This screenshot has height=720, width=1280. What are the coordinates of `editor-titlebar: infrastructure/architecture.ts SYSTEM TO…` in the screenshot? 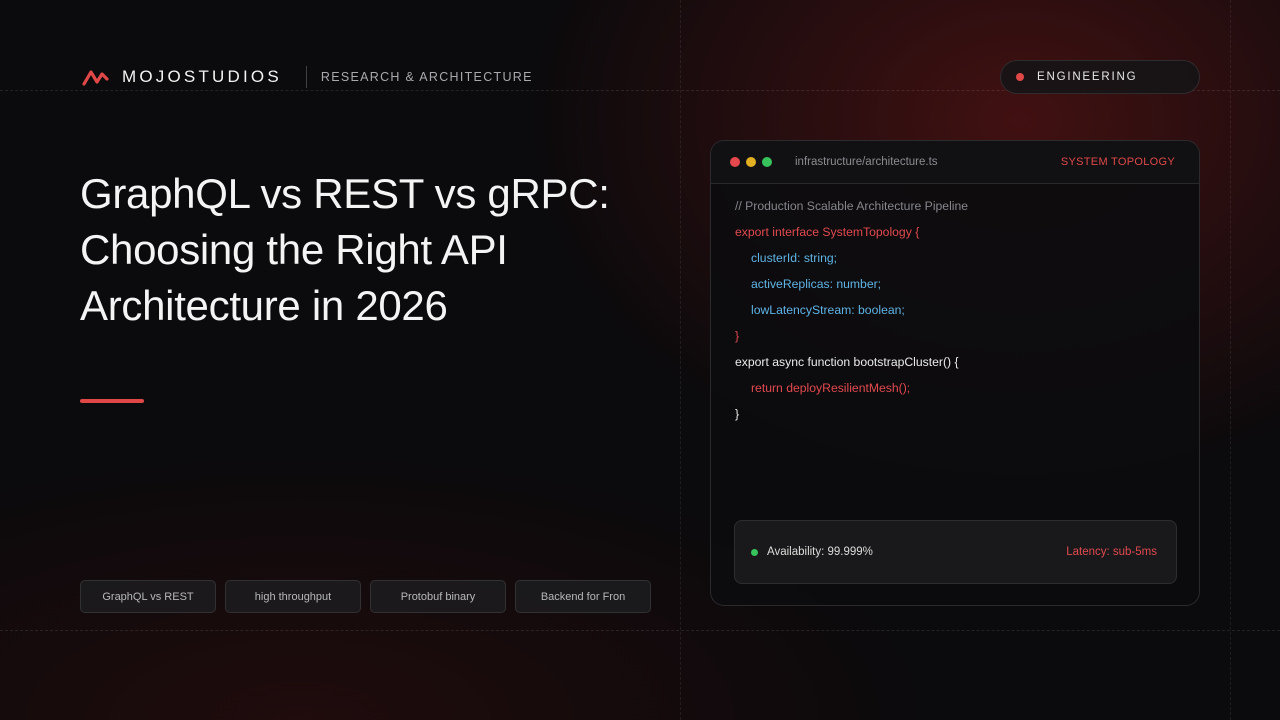 It's located at (955, 162).